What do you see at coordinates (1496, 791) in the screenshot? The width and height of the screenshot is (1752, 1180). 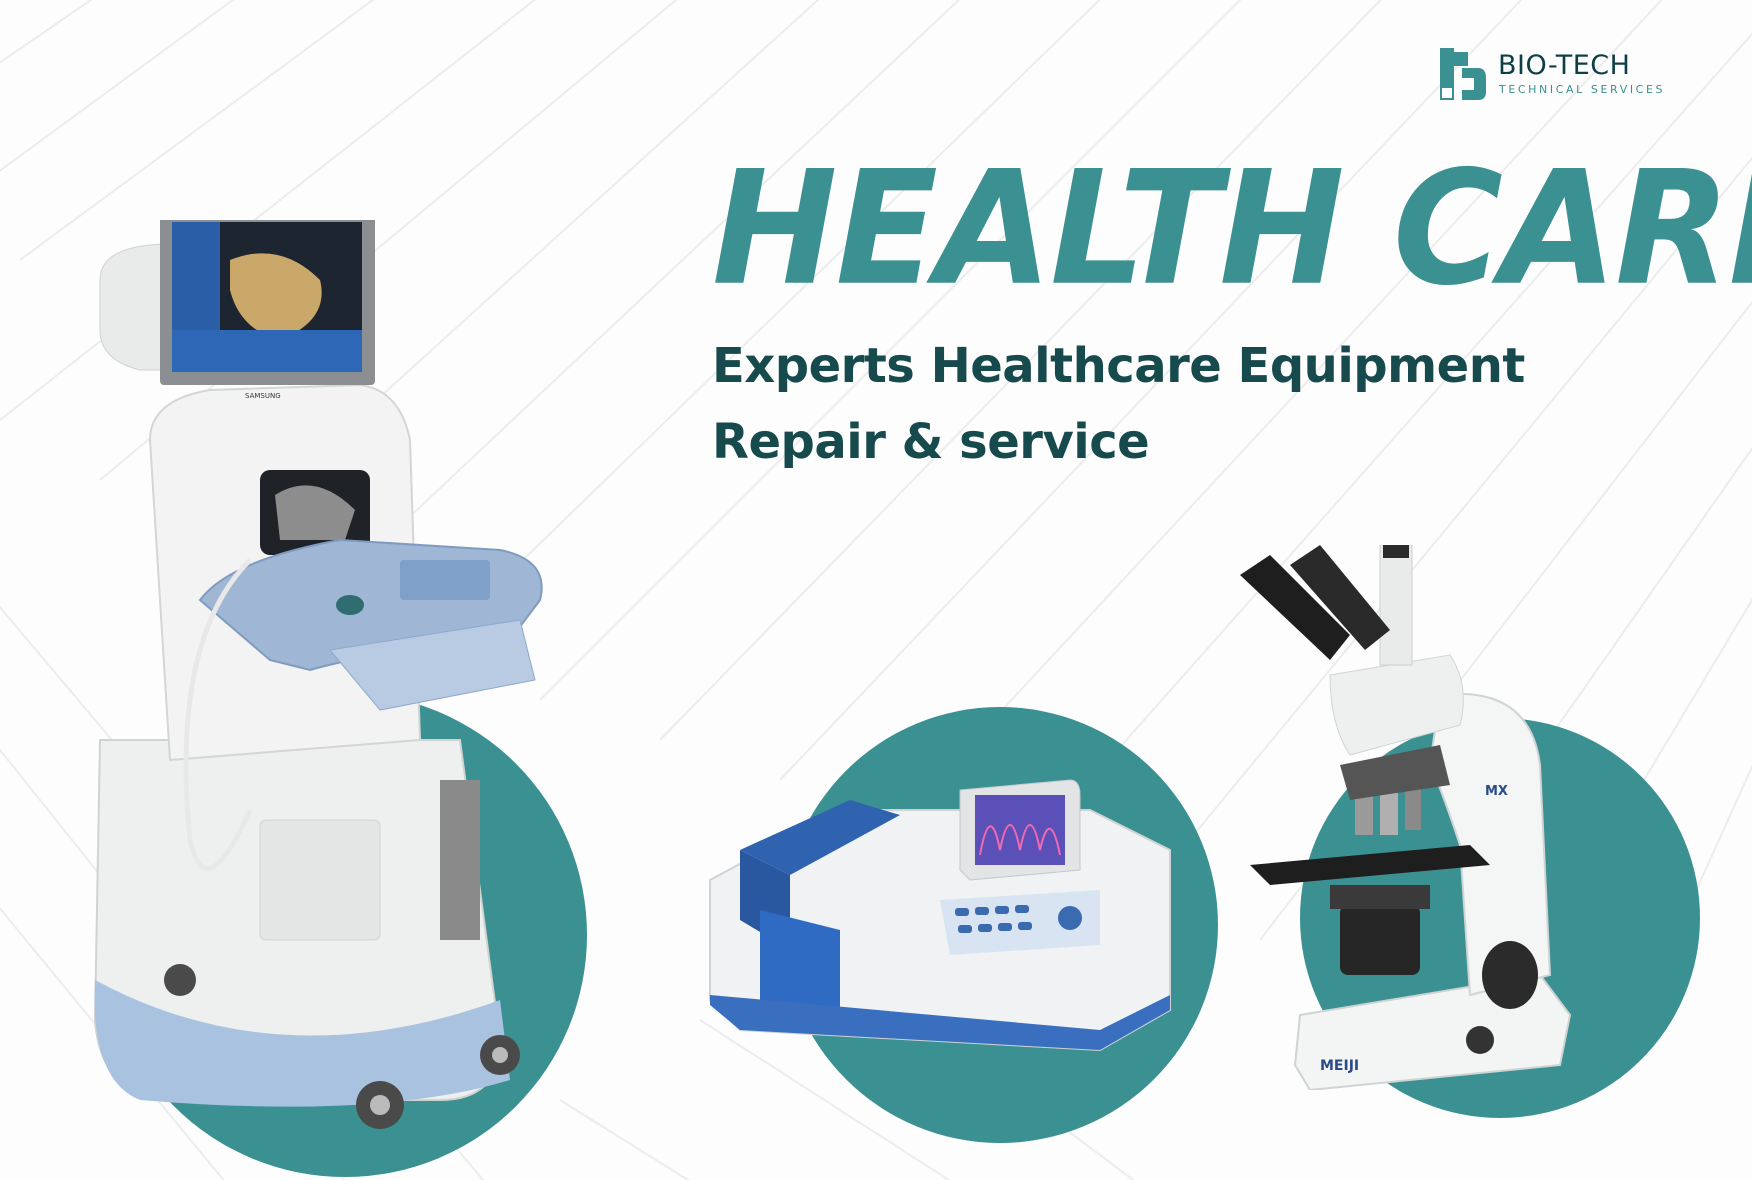 I see `microscope-badge: MX` at bounding box center [1496, 791].